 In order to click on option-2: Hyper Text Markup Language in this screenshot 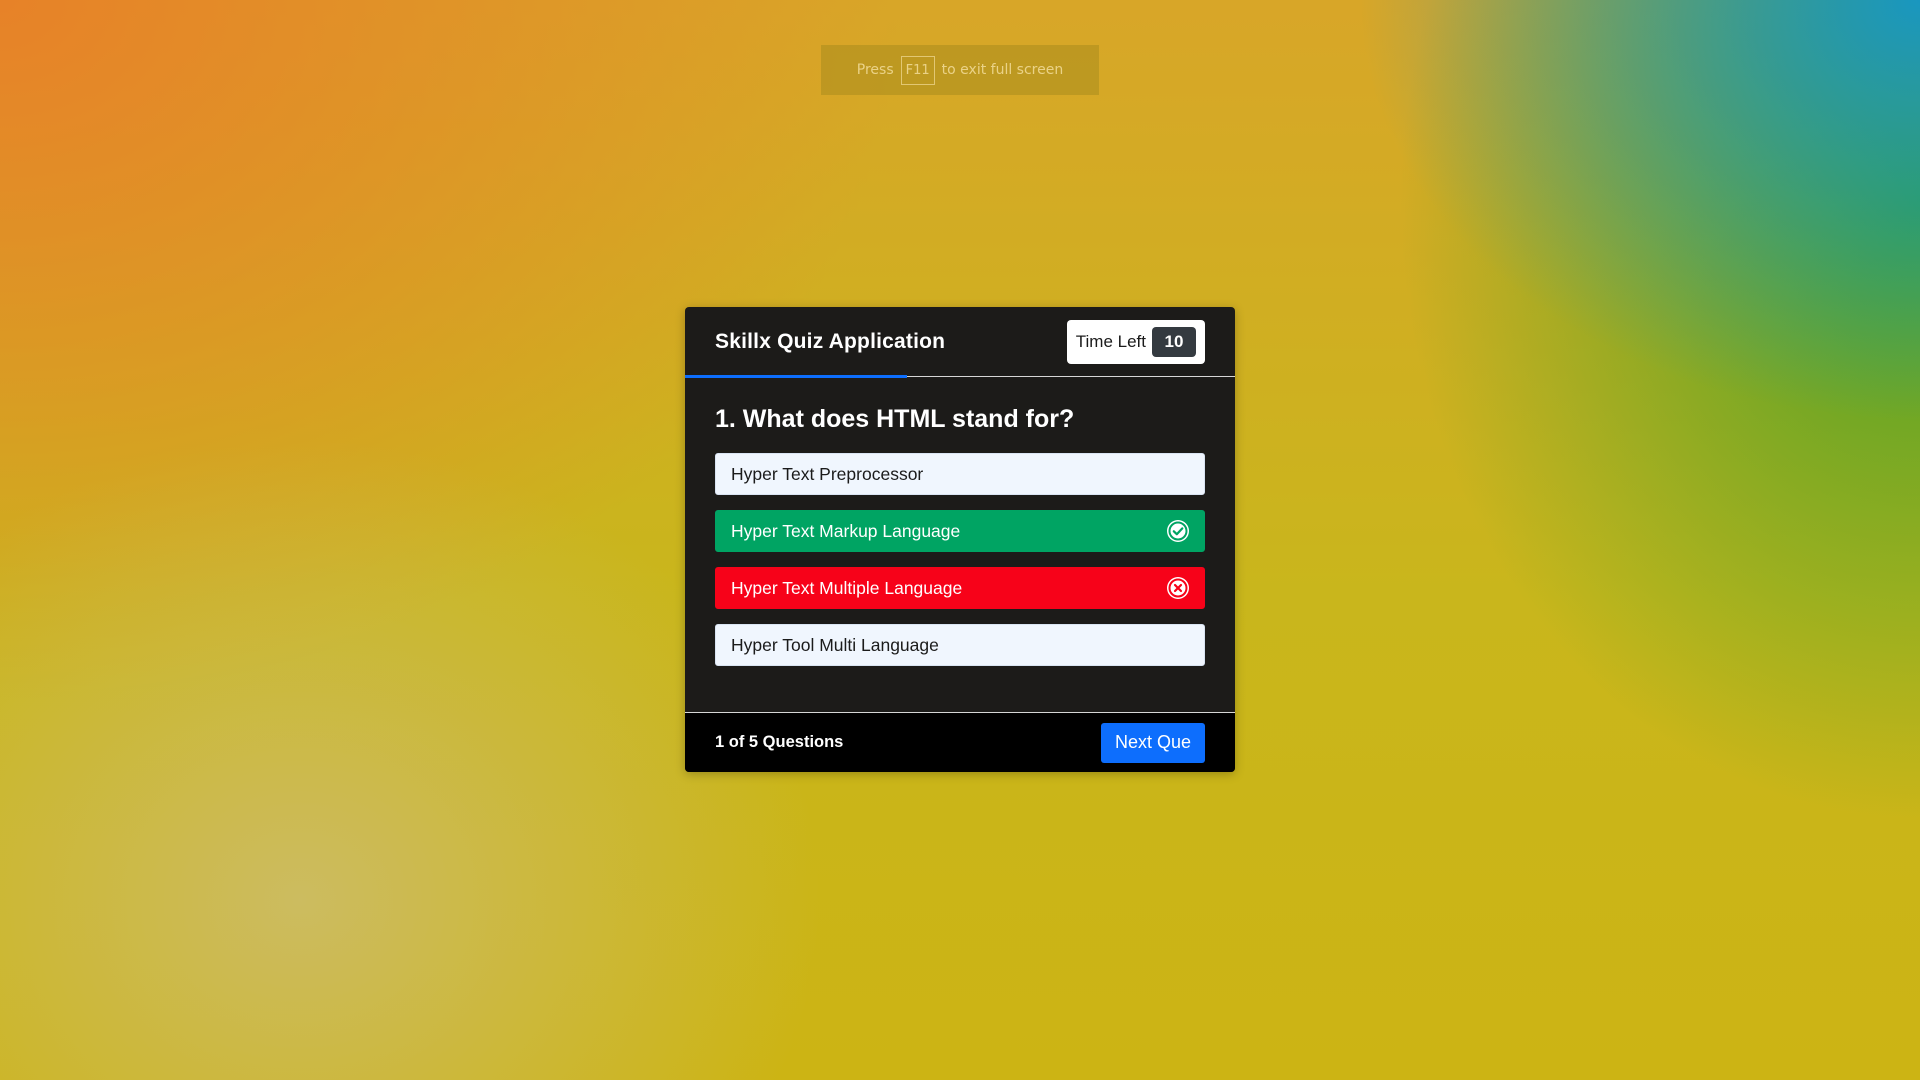, I will do `click(960, 531)`.